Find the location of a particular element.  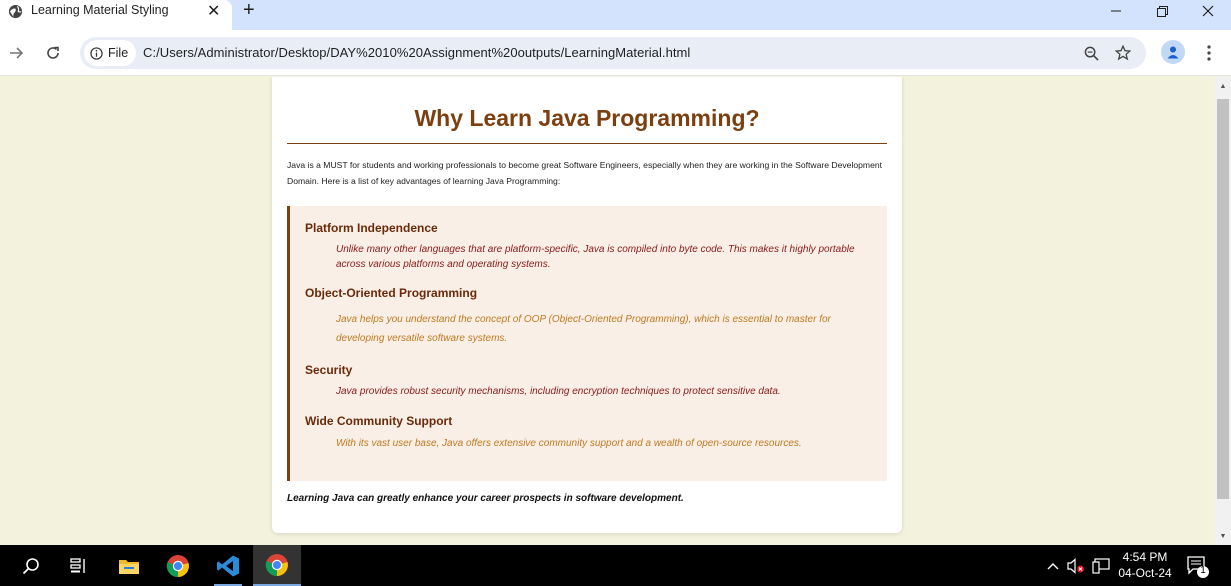

scroll-down-arrow-icon: ▼ is located at coordinates (1223, 536).